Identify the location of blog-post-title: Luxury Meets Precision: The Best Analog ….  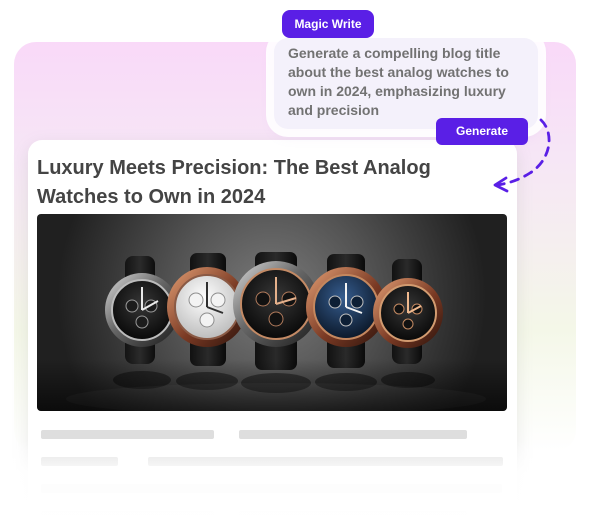
(234, 182).